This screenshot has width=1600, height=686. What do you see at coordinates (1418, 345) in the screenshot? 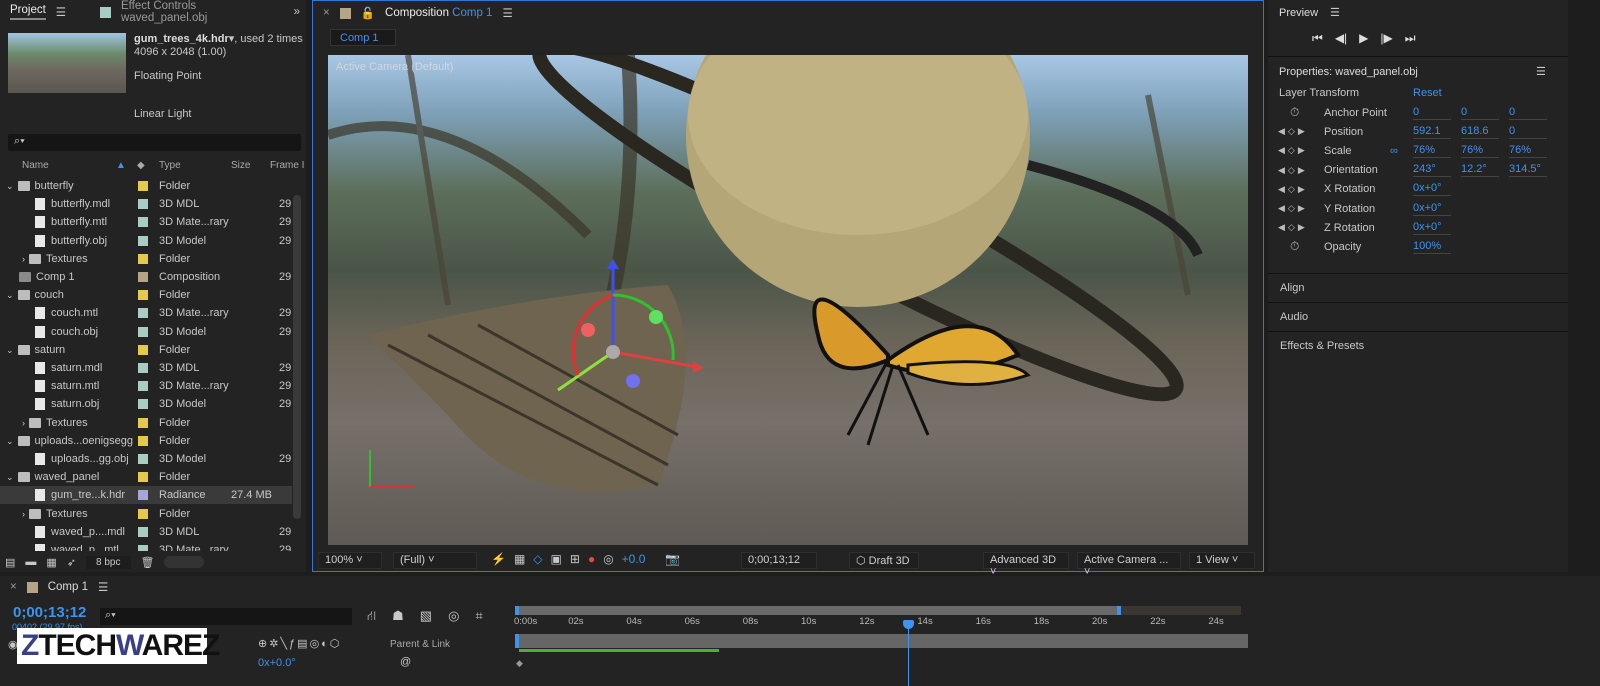
I see `effects-presets-section: Effects & Presets` at bounding box center [1418, 345].